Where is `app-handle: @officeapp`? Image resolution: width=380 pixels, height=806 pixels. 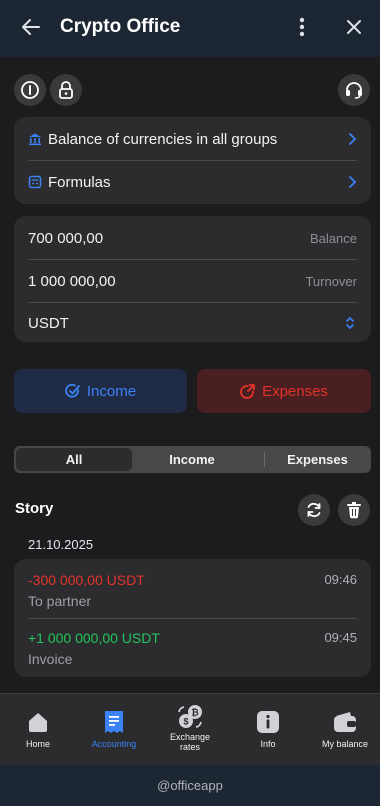 app-handle: @officeapp is located at coordinates (190, 785).